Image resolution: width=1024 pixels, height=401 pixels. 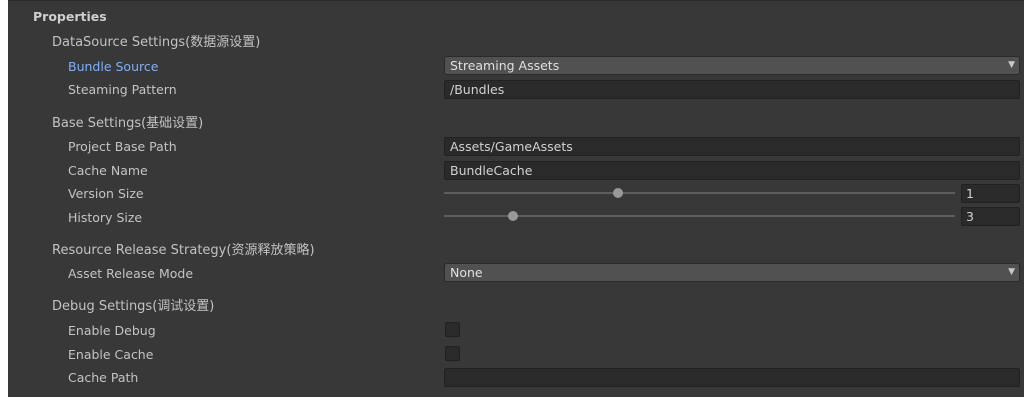 What do you see at coordinates (112, 330) in the screenshot?
I see `enable-debug-label: Enable Debug` at bounding box center [112, 330].